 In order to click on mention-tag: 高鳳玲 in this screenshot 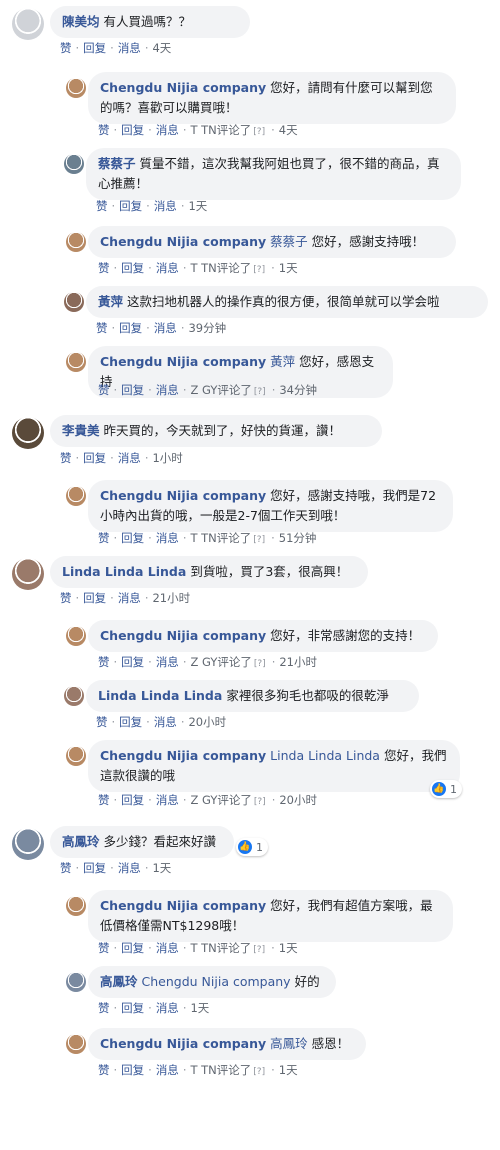, I will do `click(289, 1043)`.